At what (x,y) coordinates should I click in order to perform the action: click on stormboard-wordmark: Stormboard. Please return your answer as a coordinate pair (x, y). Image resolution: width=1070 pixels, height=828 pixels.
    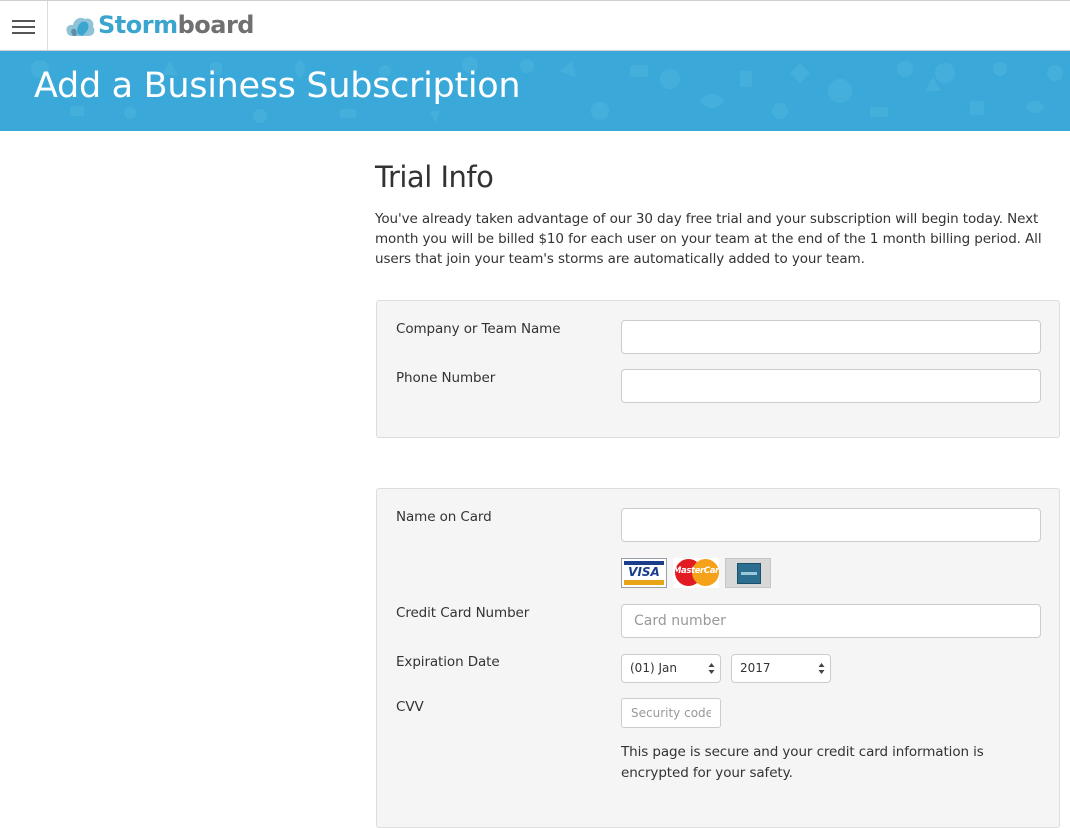
    Looking at the image, I should click on (176, 25).